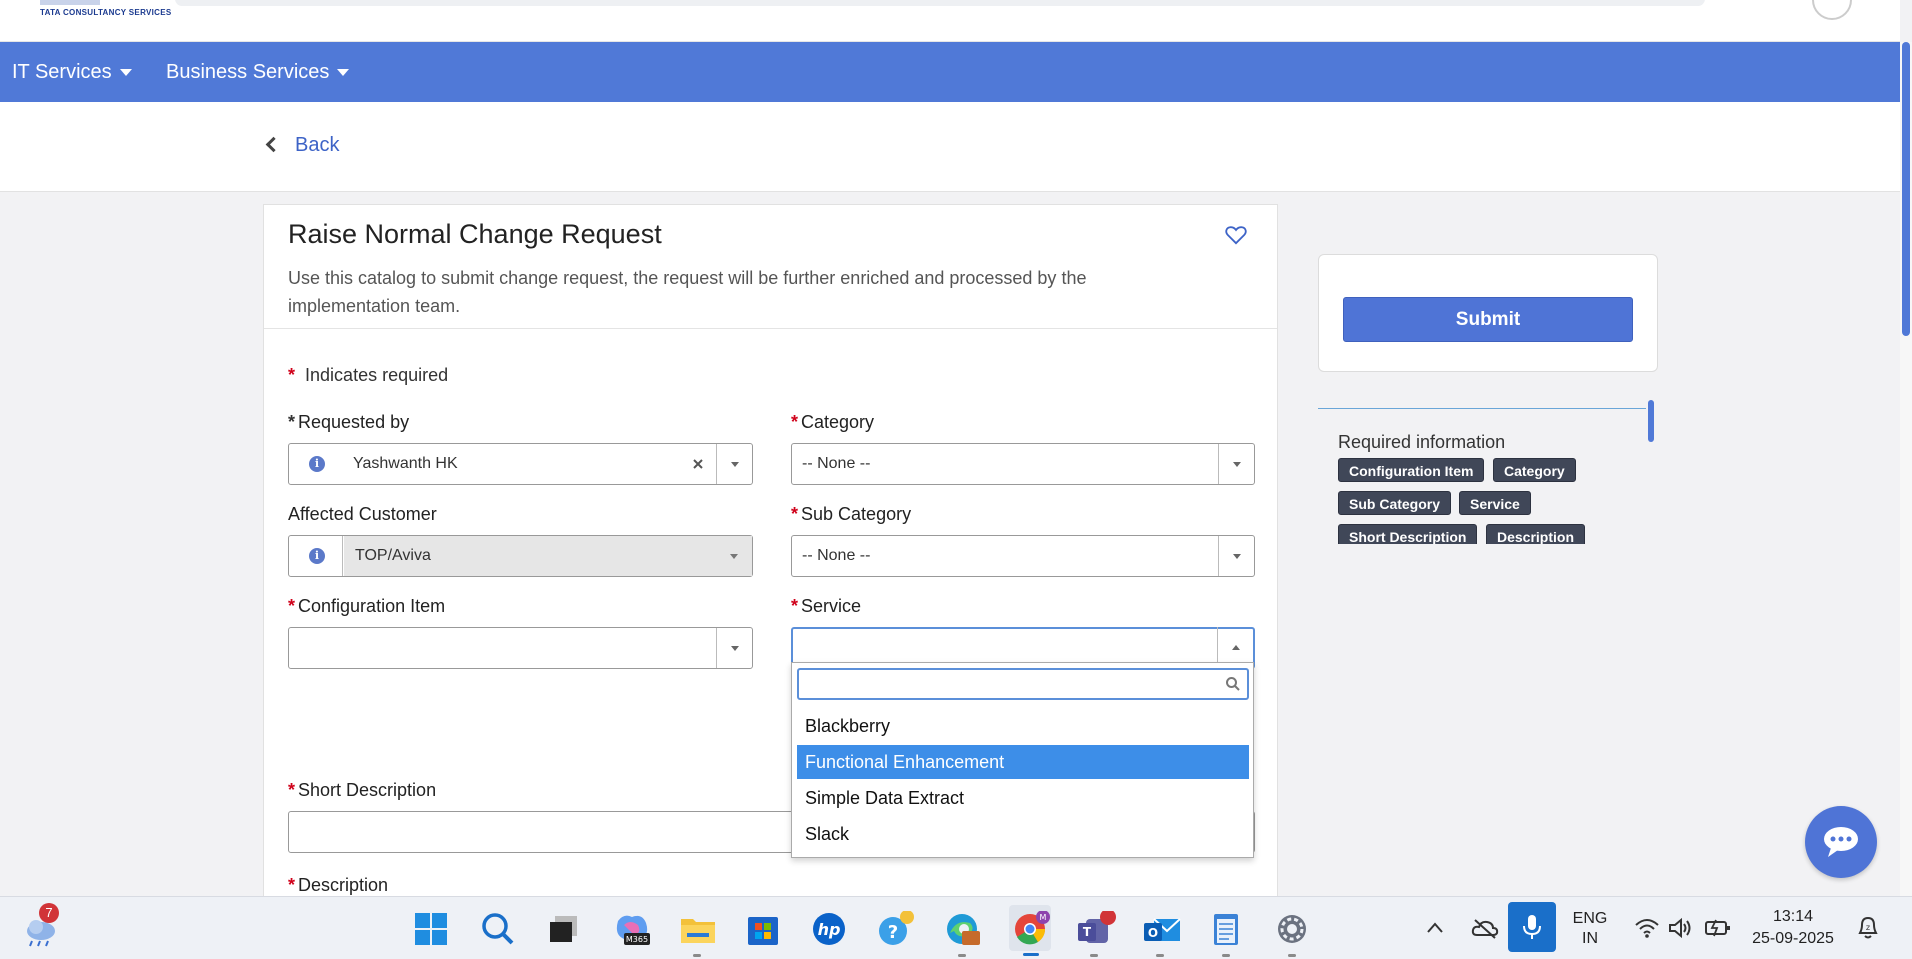 This screenshot has width=1912, height=959. What do you see at coordinates (895, 928) in the screenshot?
I see `help-icon: ?` at bounding box center [895, 928].